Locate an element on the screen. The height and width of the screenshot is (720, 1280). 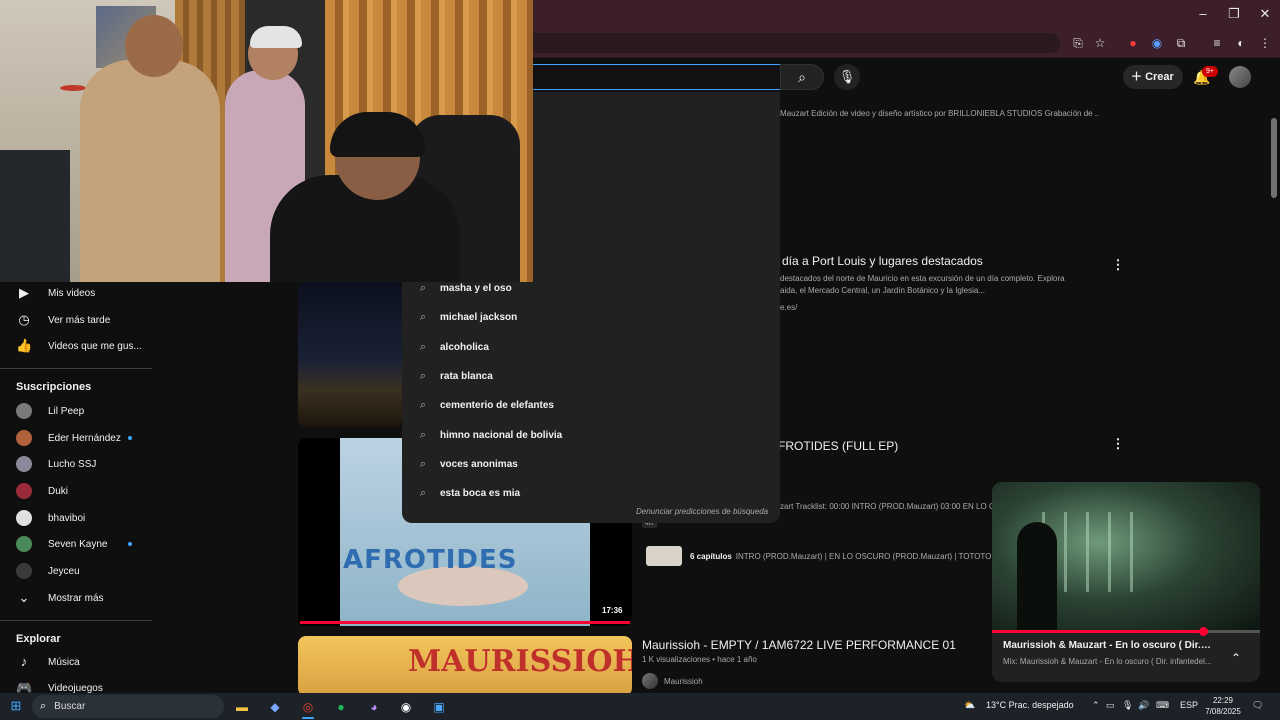
chrome-icon: ◎ is located at coordinates (308, 707).